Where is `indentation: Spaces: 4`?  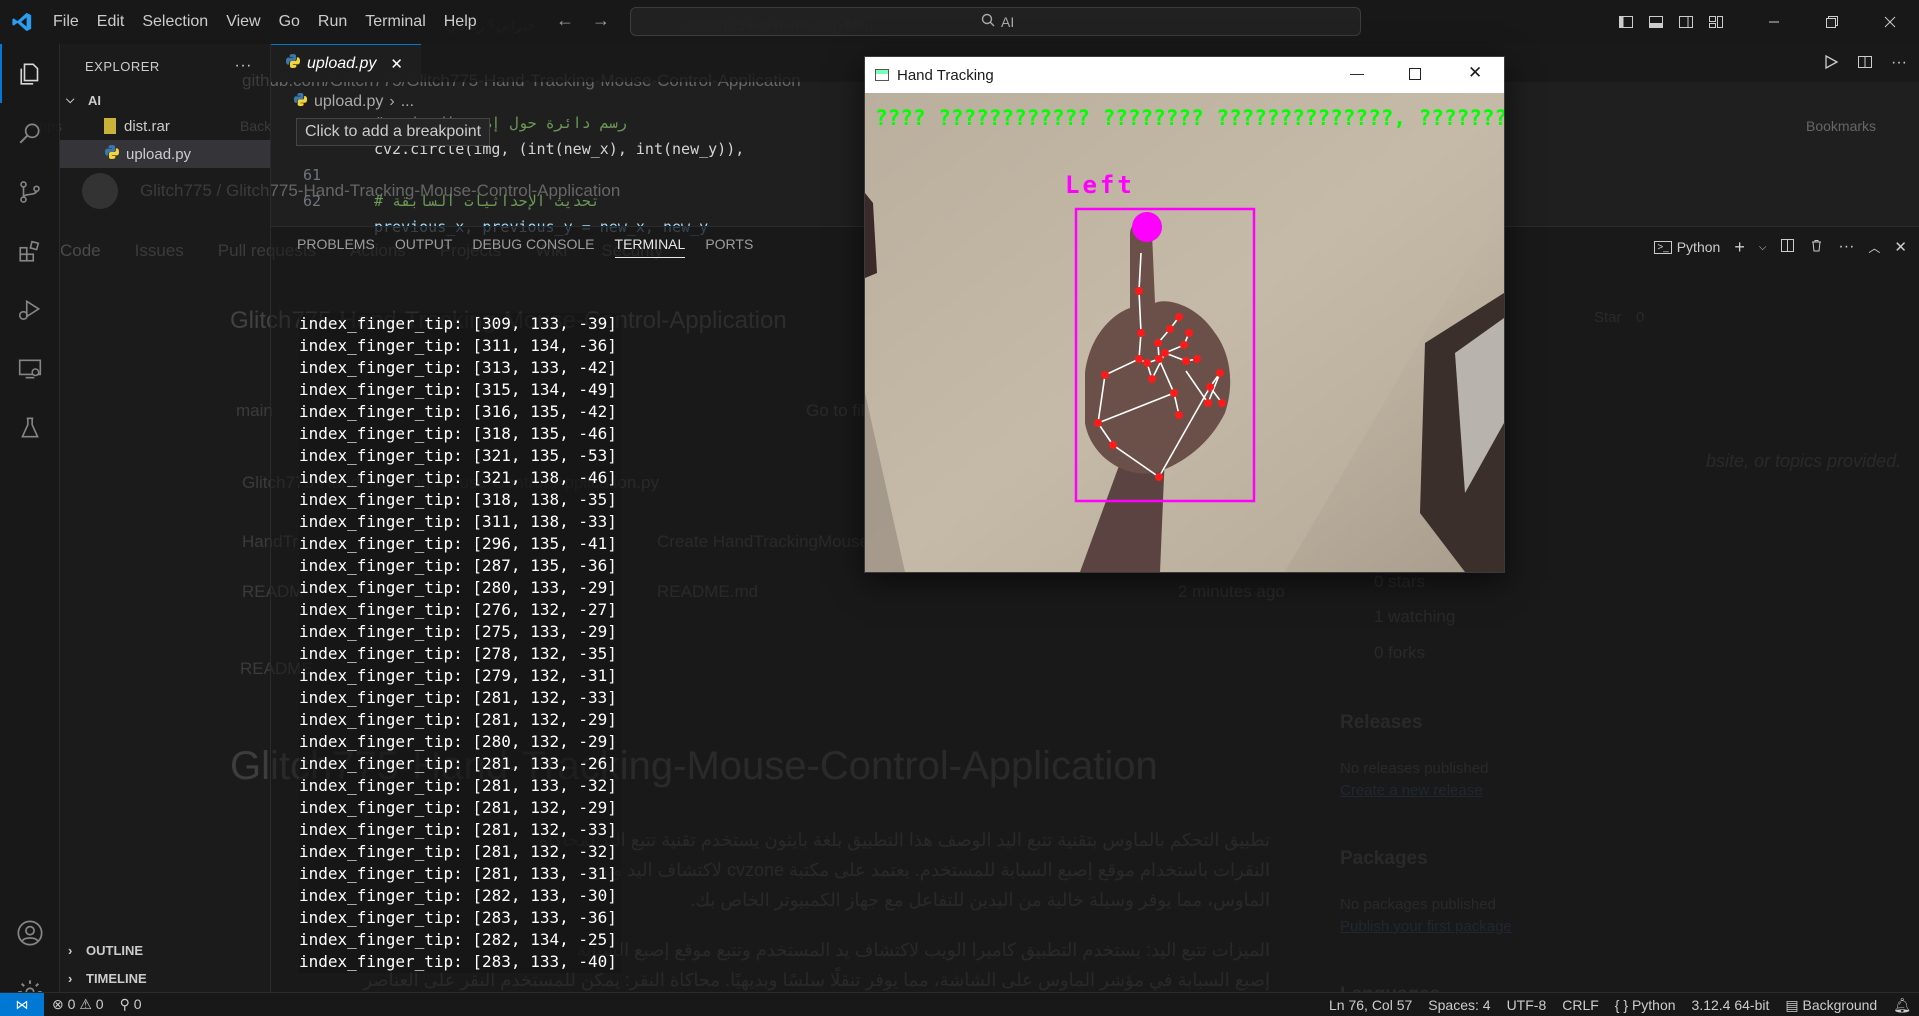 indentation: Spaces: 4 is located at coordinates (1459, 1005).